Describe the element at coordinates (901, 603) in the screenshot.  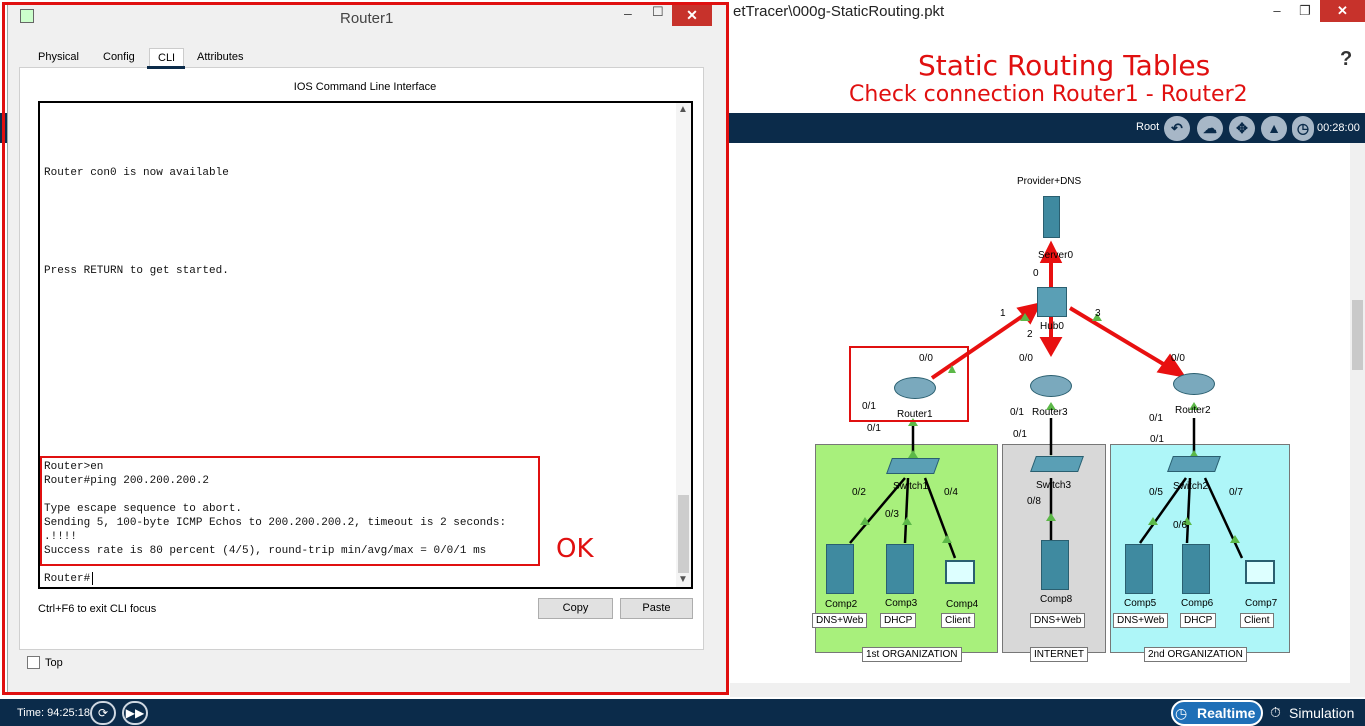
I see `comp3-label: Comp3` at that location.